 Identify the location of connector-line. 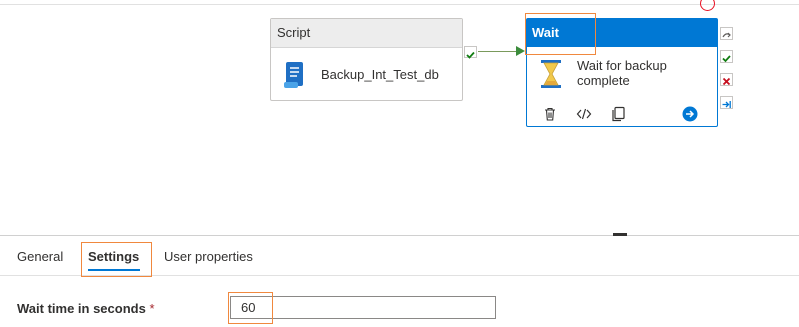
(498, 51).